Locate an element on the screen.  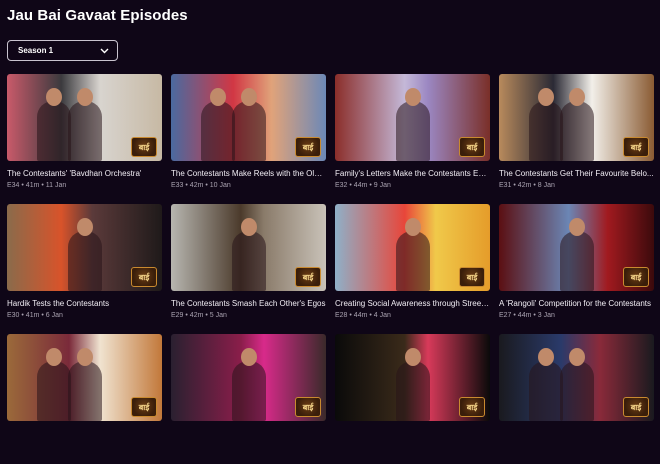
episode-meta: E28 • 44m • 4 Jan is located at coordinates (363, 315).